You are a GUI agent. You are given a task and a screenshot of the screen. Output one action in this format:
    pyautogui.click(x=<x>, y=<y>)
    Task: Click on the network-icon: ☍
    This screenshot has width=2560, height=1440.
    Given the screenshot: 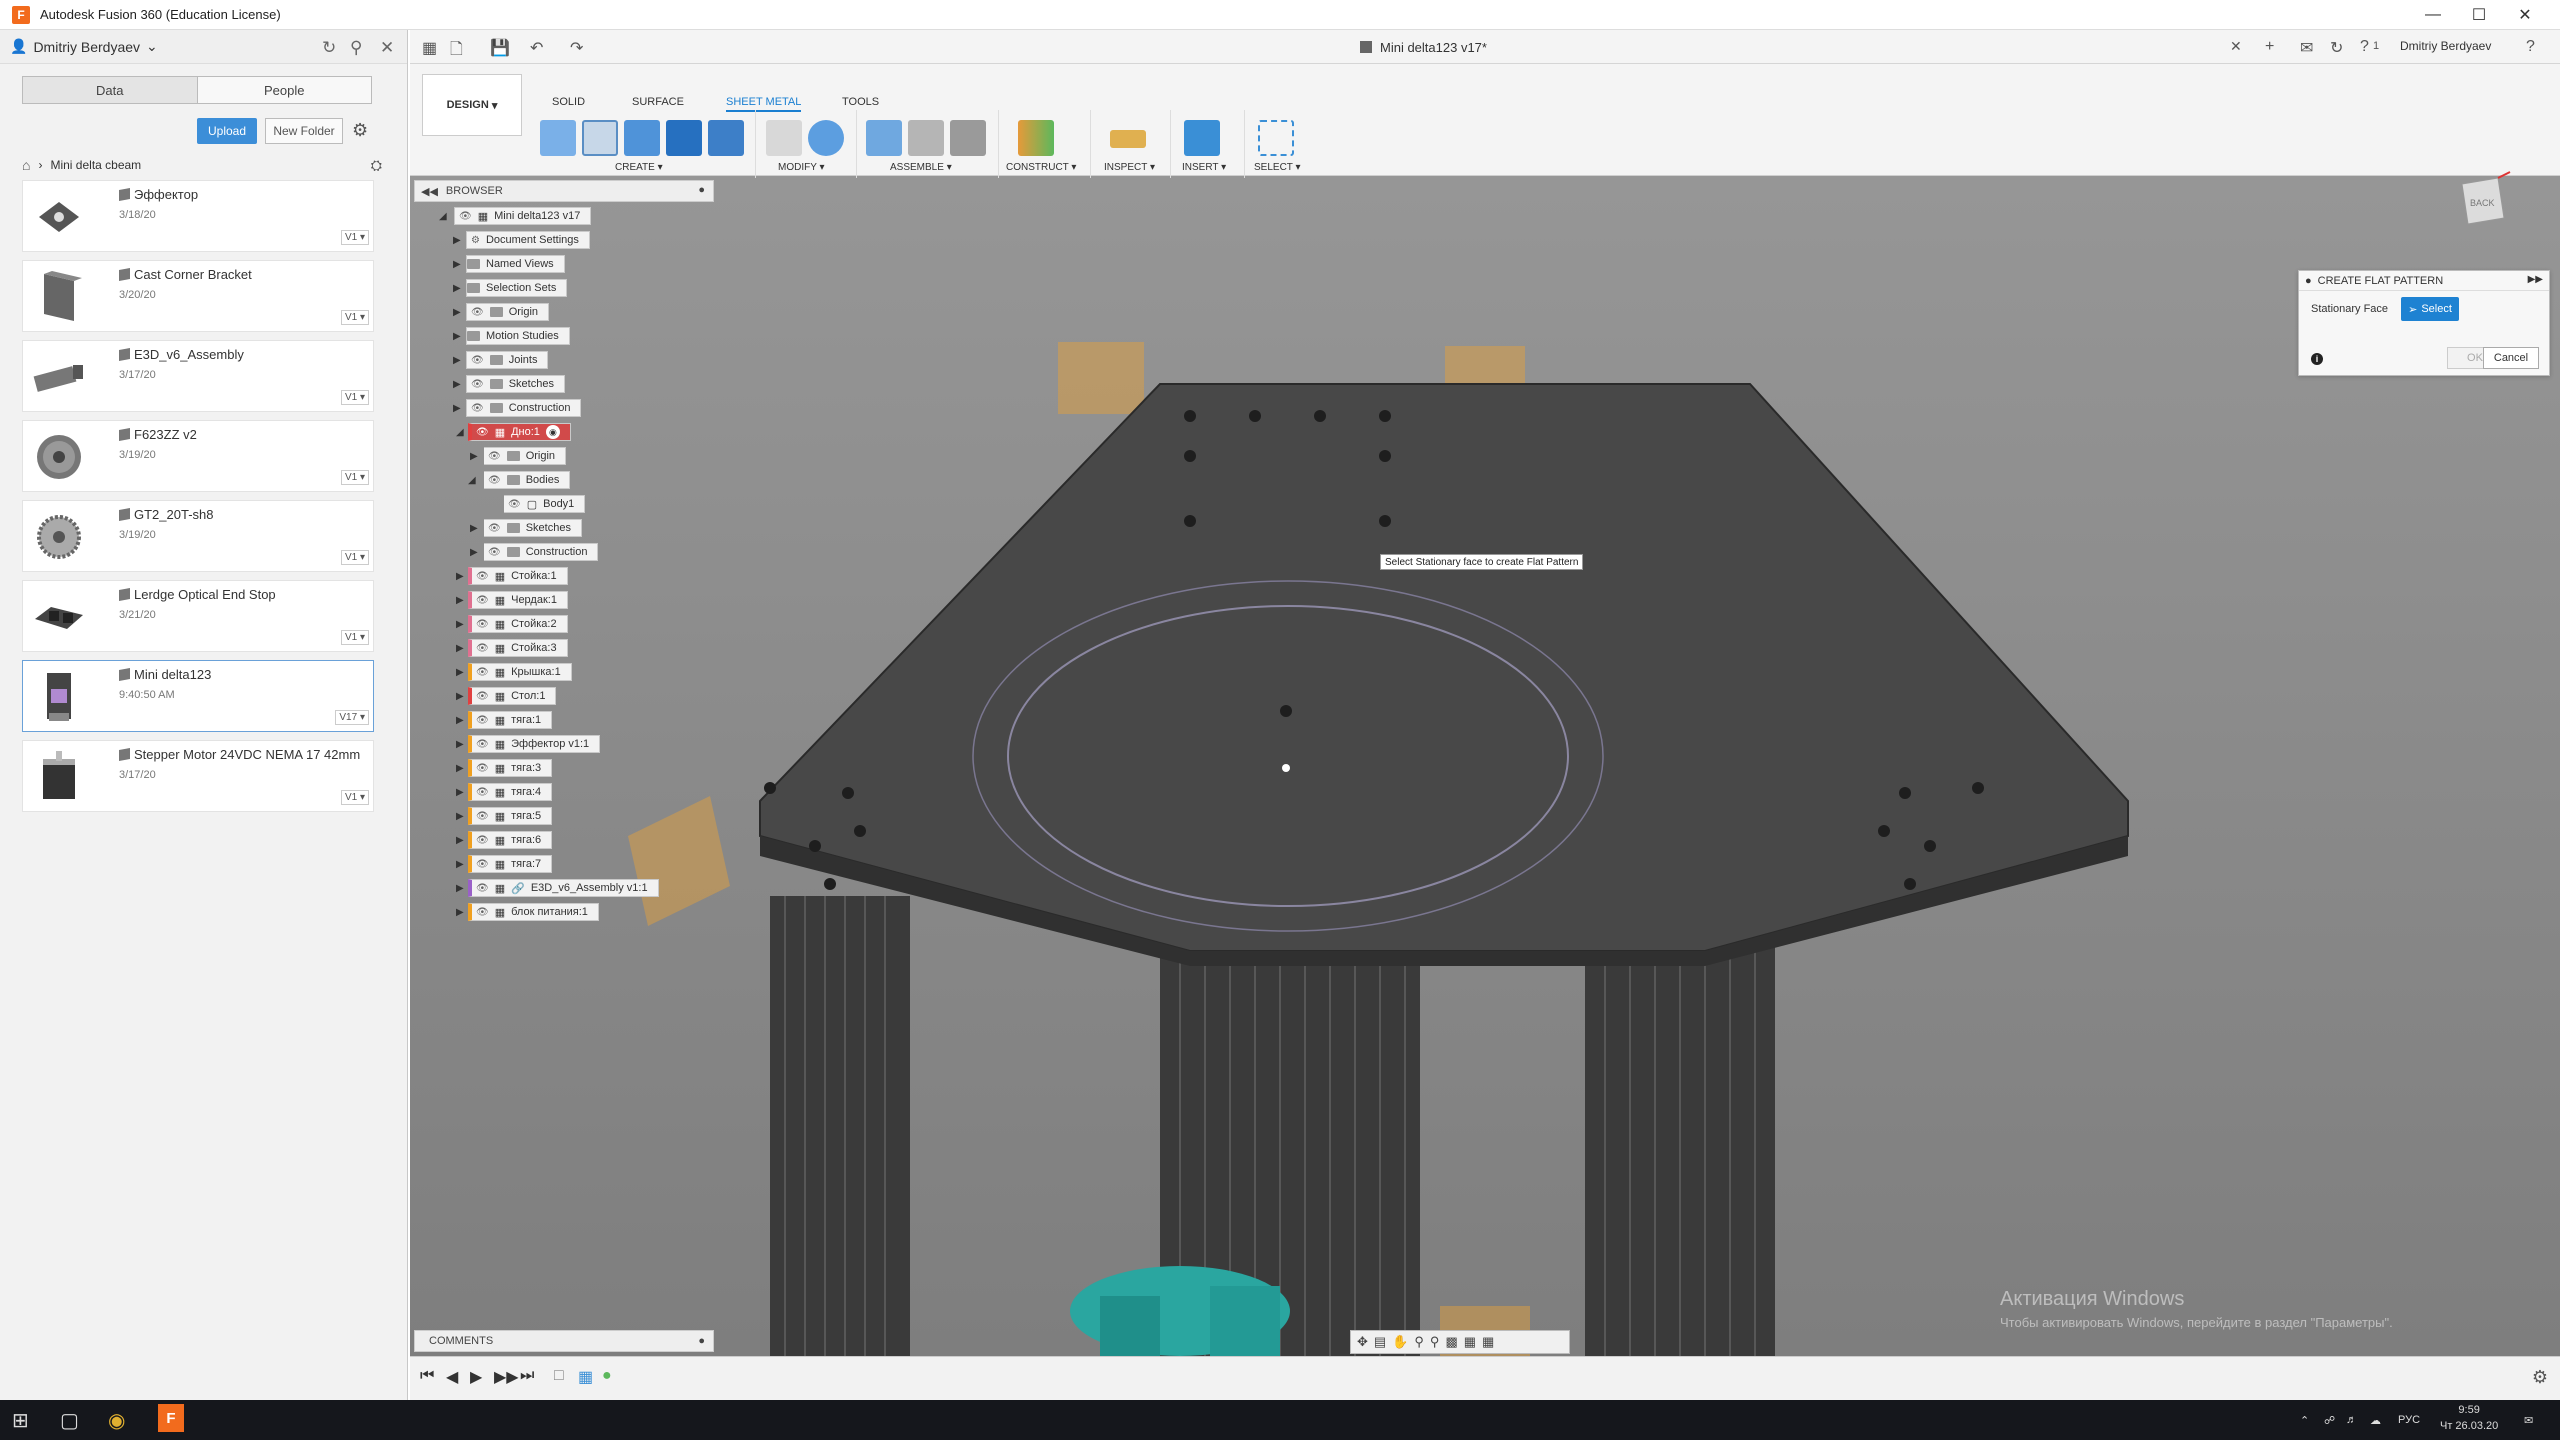 What is the action you would take?
    pyautogui.click(x=2329, y=1420)
    